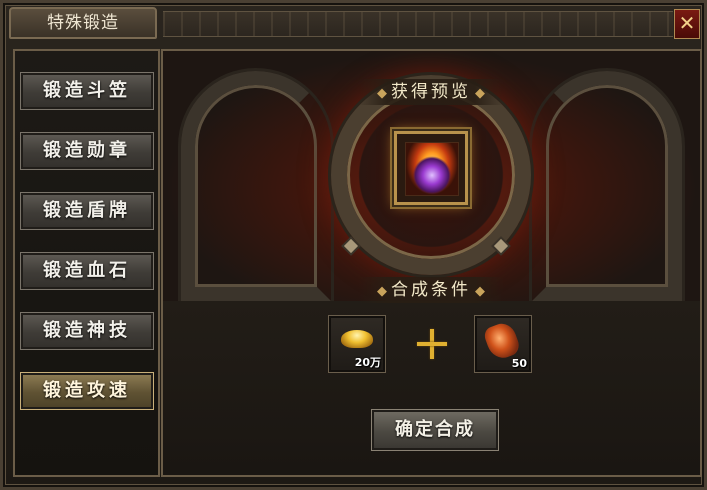 This screenshot has width=707, height=490. I want to click on result-item-slot, so click(431, 168).